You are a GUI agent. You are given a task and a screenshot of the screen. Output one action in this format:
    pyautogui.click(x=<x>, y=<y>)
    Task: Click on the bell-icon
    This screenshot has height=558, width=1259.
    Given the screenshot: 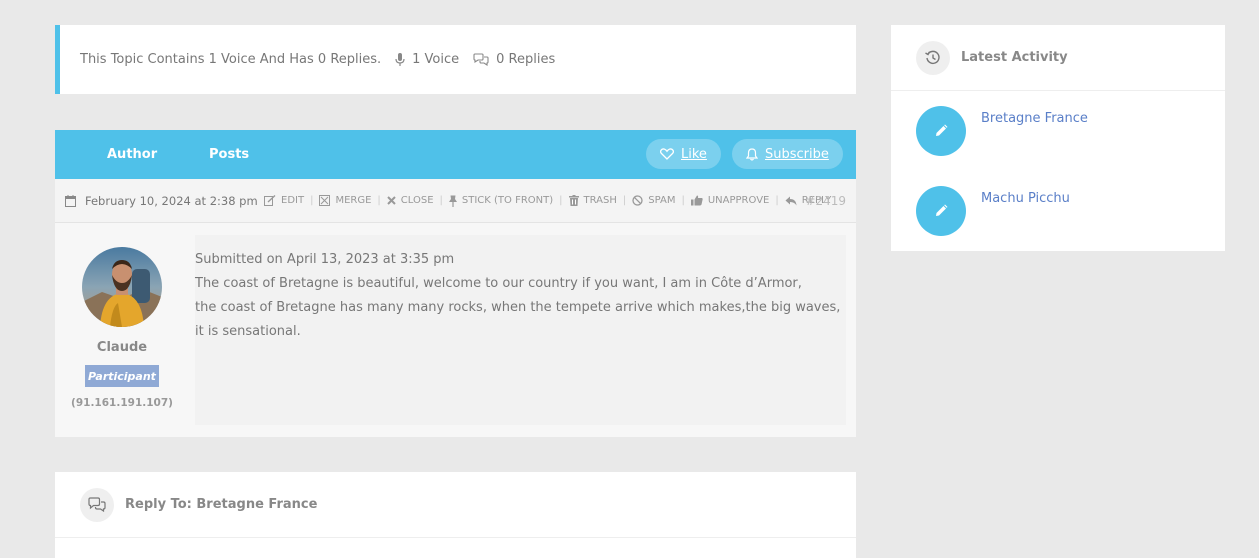 What is the action you would take?
    pyautogui.click(x=752, y=154)
    